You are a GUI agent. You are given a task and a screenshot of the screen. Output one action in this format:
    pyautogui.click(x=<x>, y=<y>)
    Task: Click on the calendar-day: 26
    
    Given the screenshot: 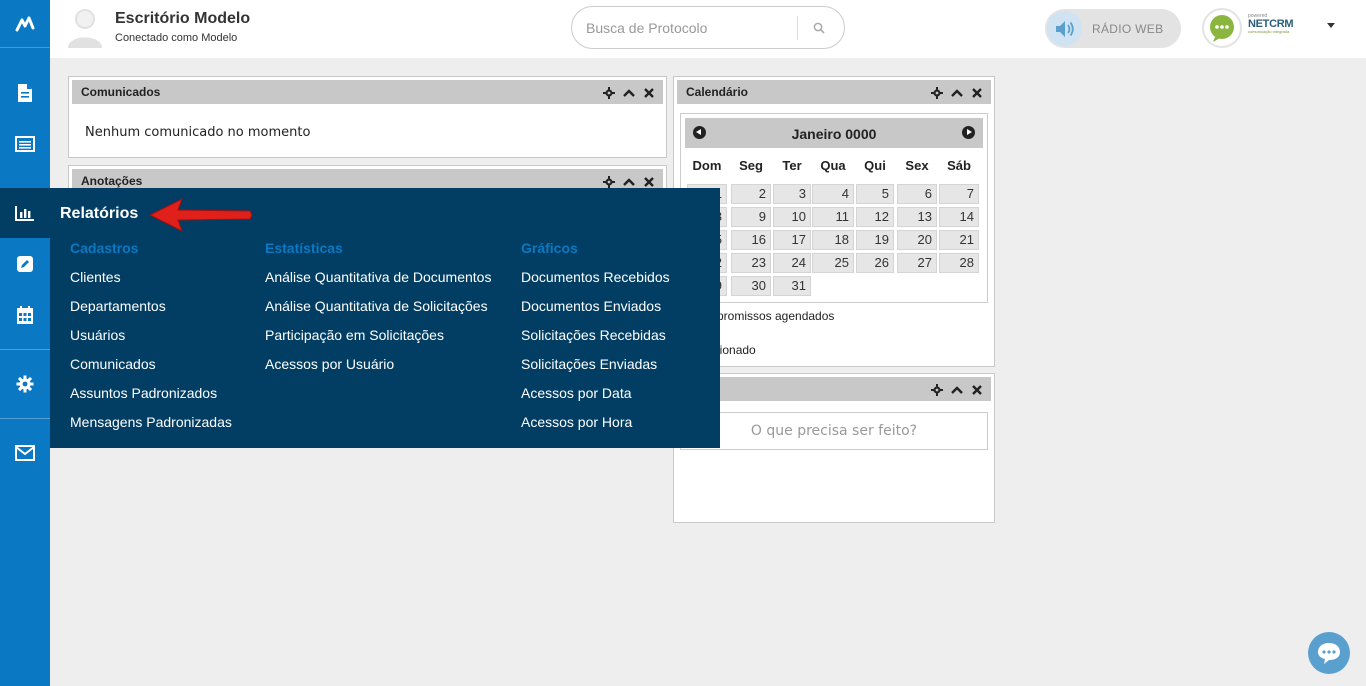 What is the action you would take?
    pyautogui.click(x=875, y=263)
    